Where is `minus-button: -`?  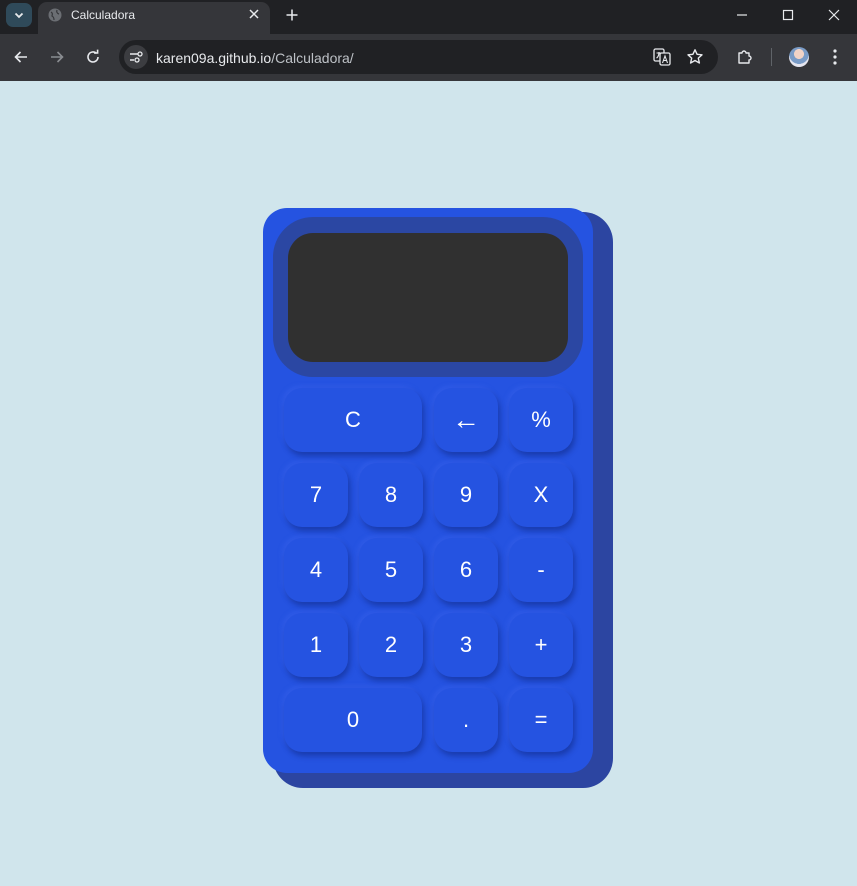
minus-button: - is located at coordinates (541, 570).